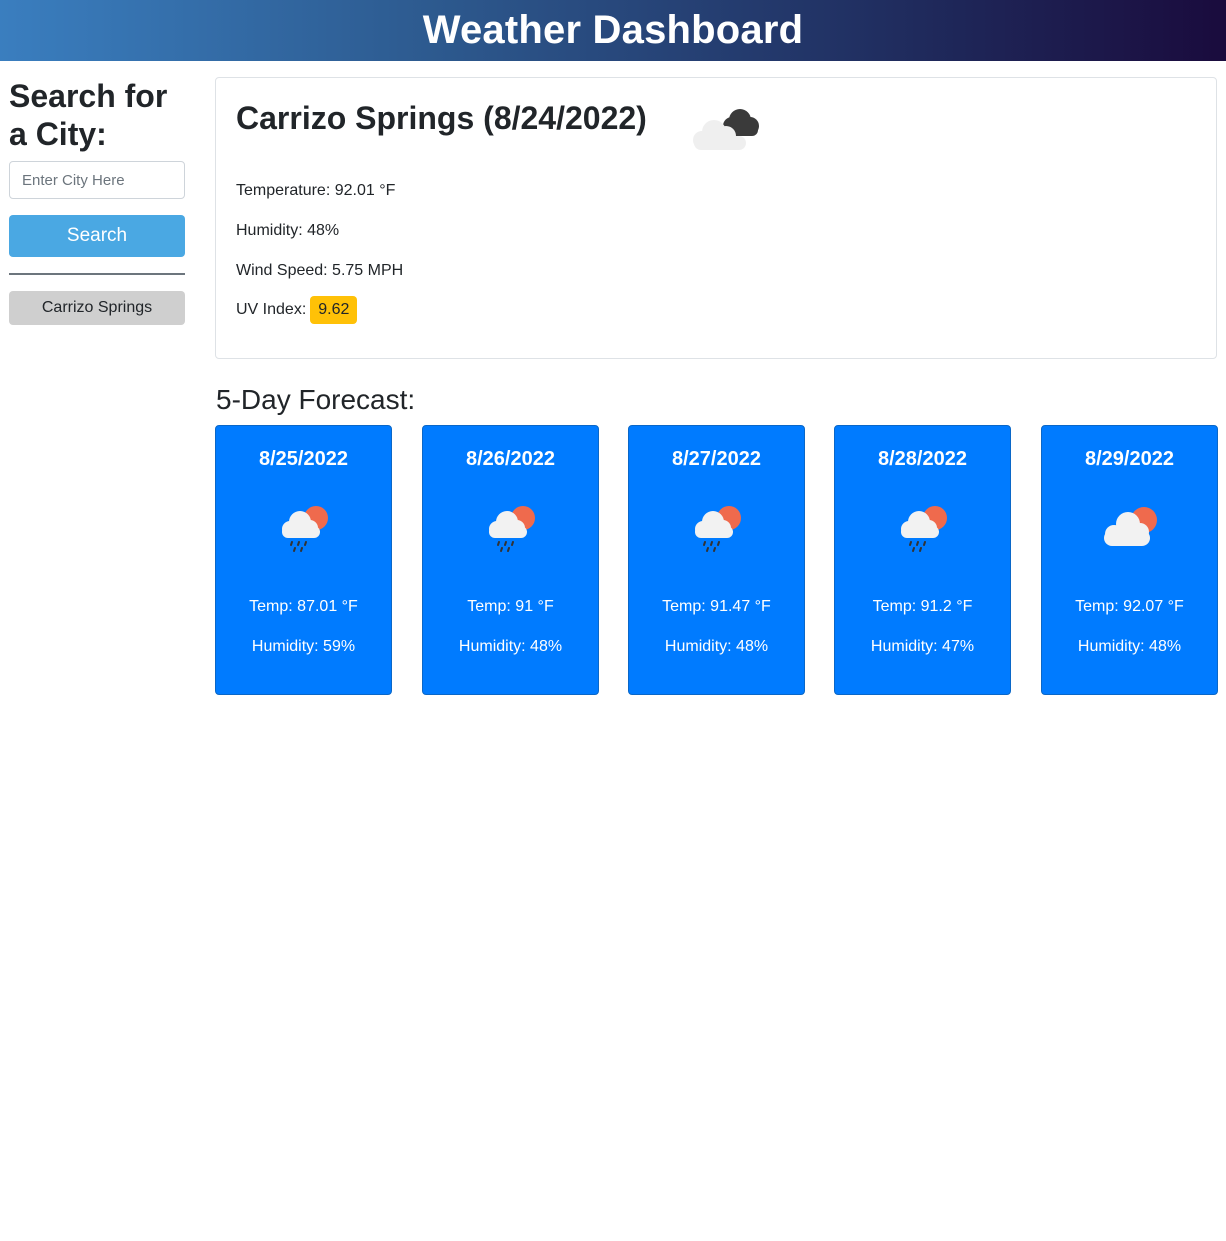  I want to click on forecast-card: 8/28/2022 Temp: 91.2 °F Humidity: 47%, so click(922, 560).